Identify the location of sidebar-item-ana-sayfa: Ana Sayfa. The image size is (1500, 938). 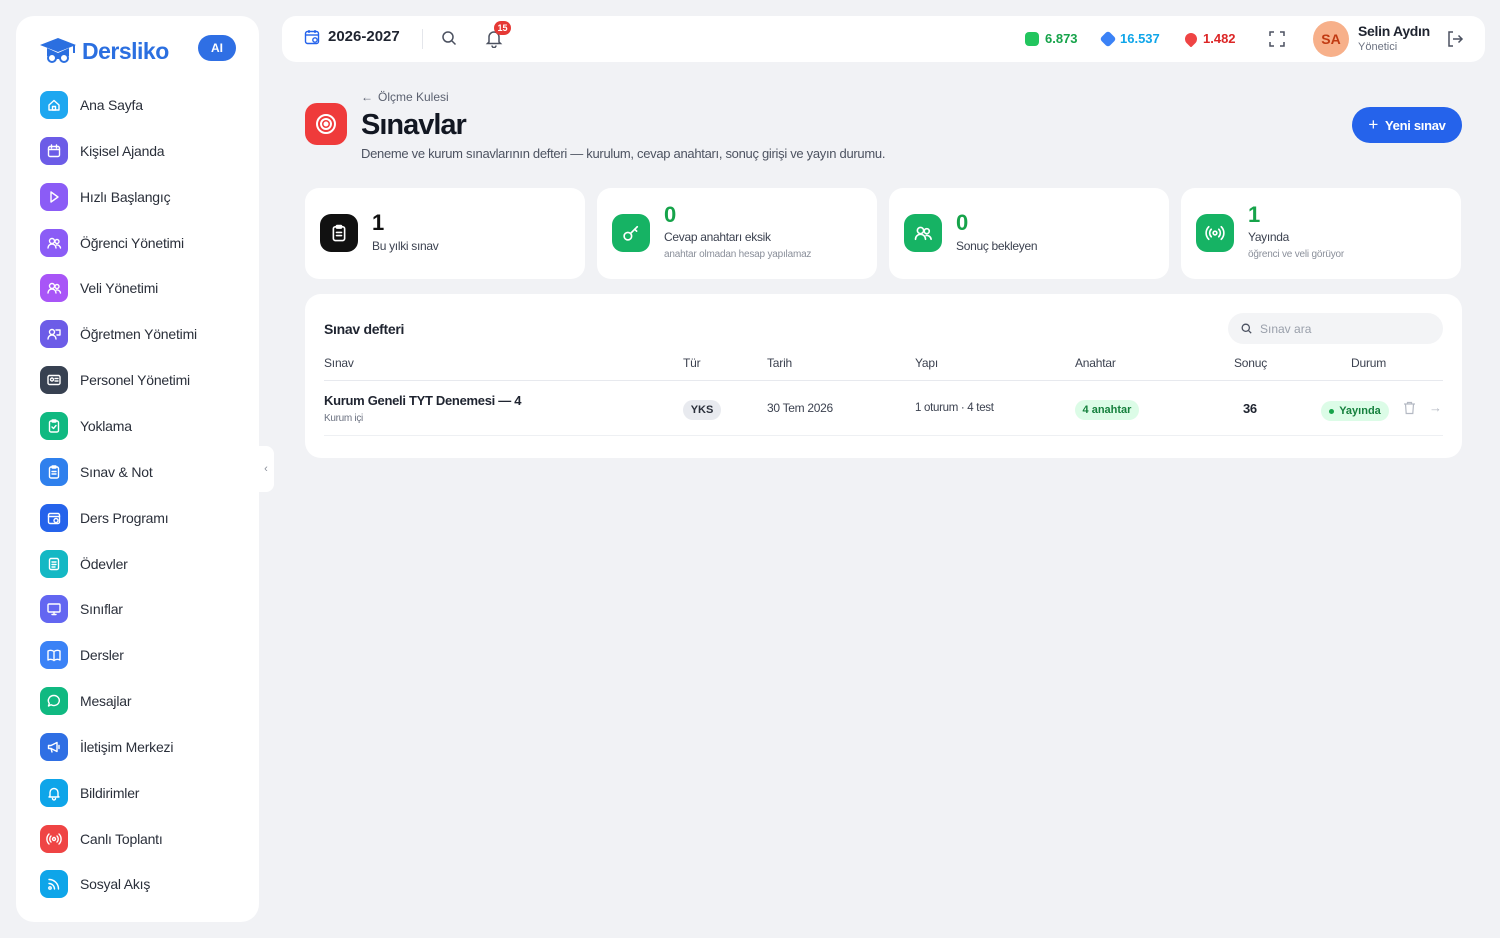
(91, 105).